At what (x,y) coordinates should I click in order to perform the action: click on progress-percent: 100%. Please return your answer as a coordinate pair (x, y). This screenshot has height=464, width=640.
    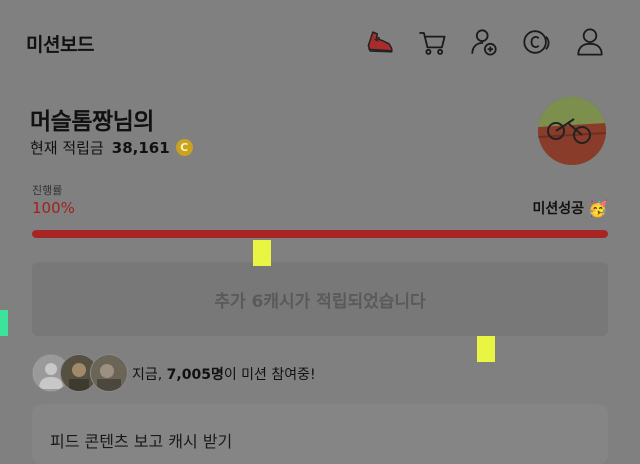
    Looking at the image, I should click on (53, 208).